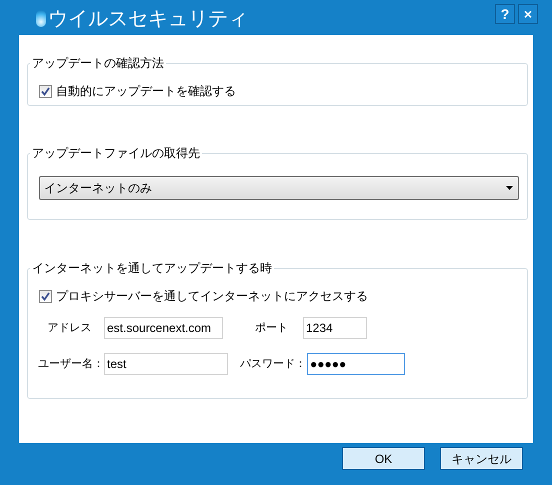  I want to click on field-label: ポート, so click(271, 328).